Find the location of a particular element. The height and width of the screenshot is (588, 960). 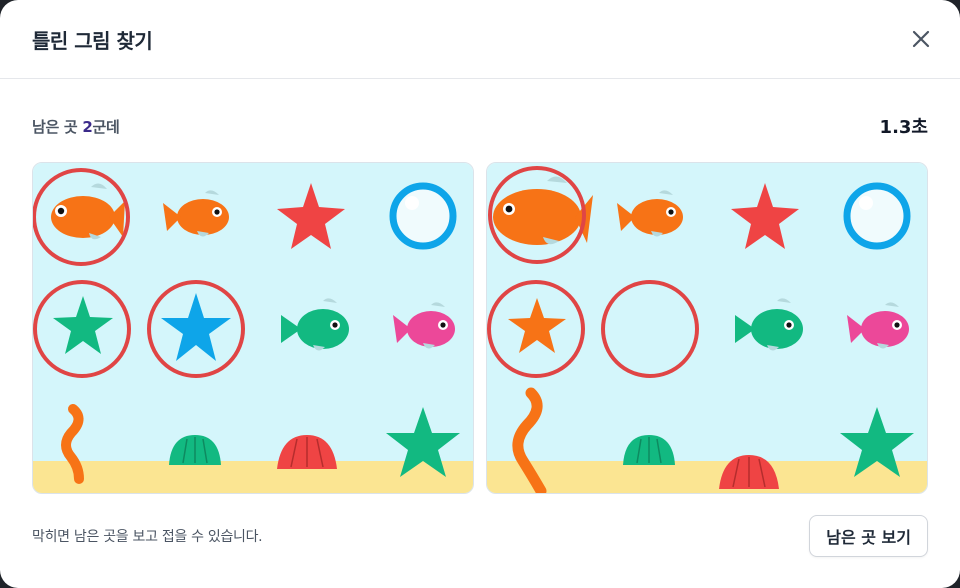

remaining-prefix: 남은 곳 is located at coordinates (57, 126).